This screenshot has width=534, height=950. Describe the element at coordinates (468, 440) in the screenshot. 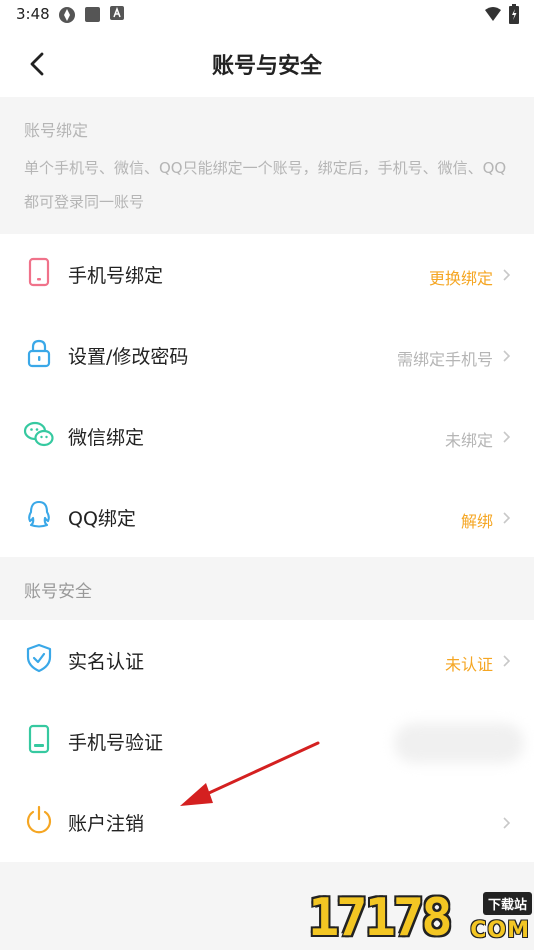

I see `row-value: 未绑定` at that location.